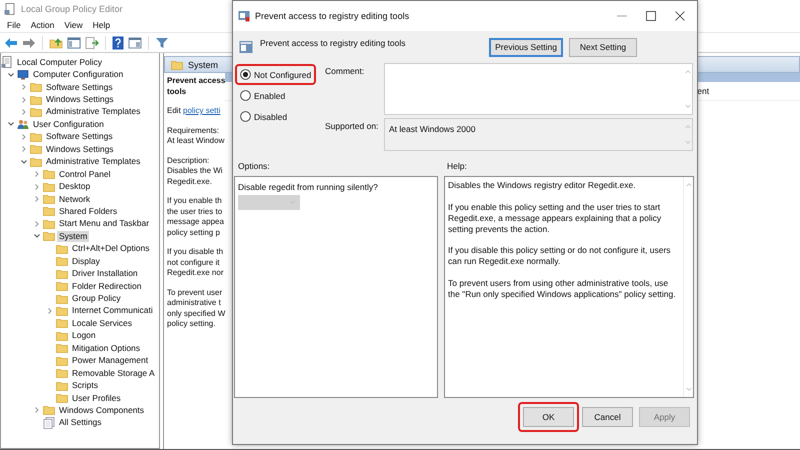 This screenshot has height=450, width=800. Describe the element at coordinates (73, 236) in the screenshot. I see `tree-item: System` at that location.